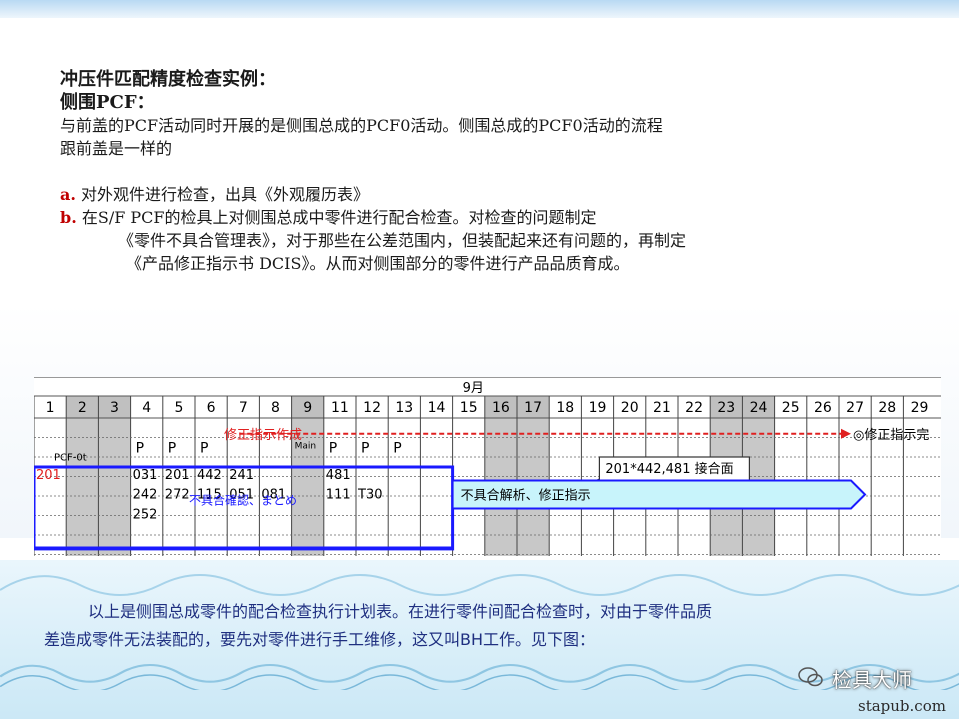 The width and height of the screenshot is (959, 719). Describe the element at coordinates (694, 408) in the screenshot. I see `day-label: 22` at that location.